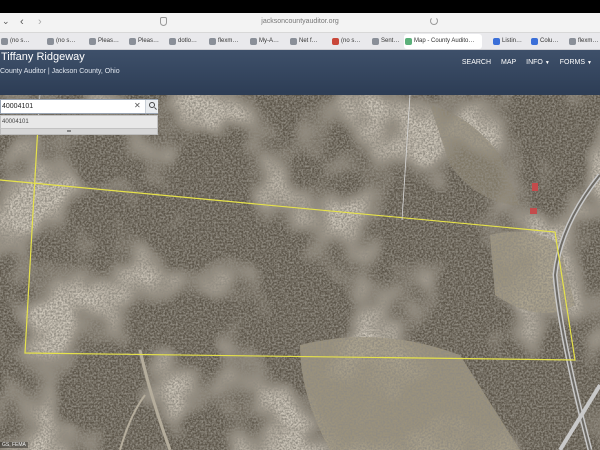 The width and height of the screenshot is (600, 450). What do you see at coordinates (434, 21) in the screenshot?
I see `reload-icon` at bounding box center [434, 21].